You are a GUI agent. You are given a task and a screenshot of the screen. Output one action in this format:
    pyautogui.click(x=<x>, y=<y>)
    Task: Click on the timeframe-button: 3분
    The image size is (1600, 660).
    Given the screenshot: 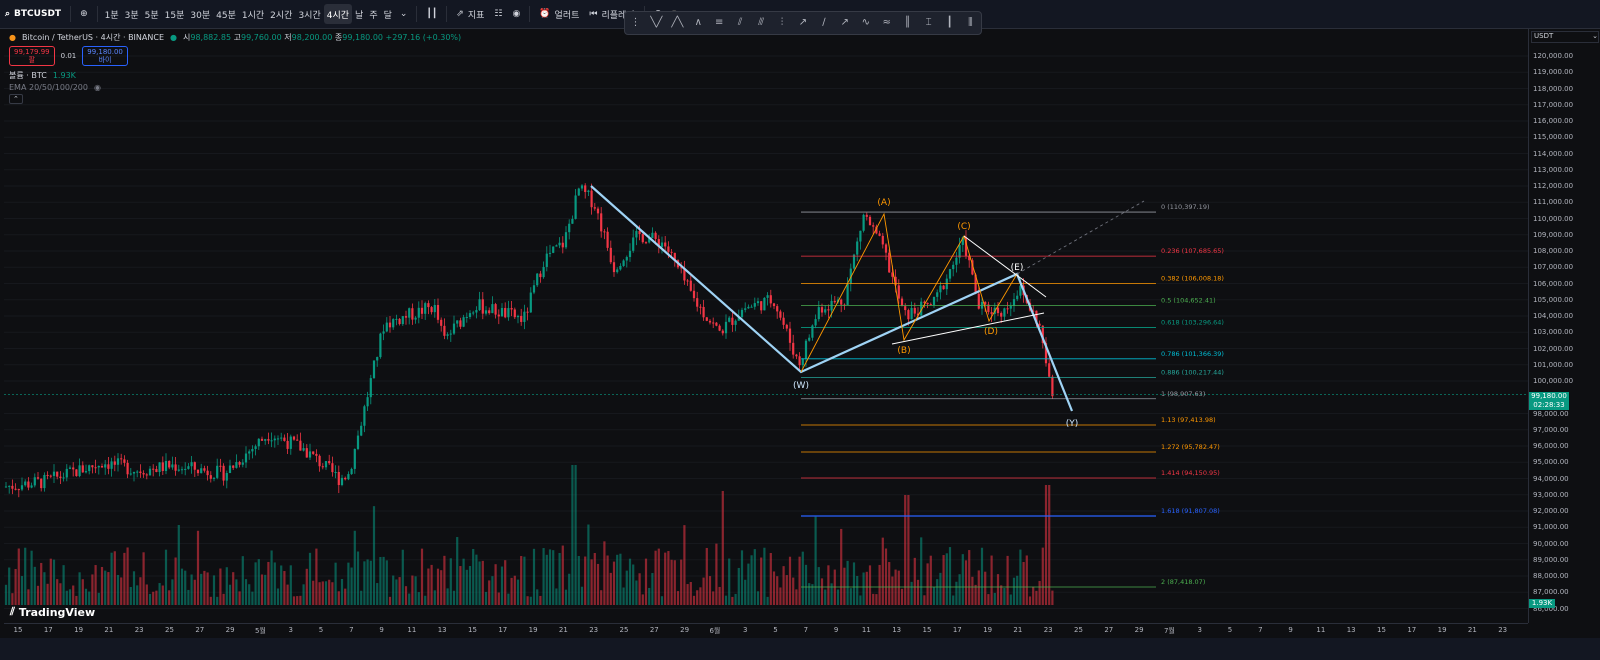 What is the action you would take?
    pyautogui.click(x=132, y=14)
    